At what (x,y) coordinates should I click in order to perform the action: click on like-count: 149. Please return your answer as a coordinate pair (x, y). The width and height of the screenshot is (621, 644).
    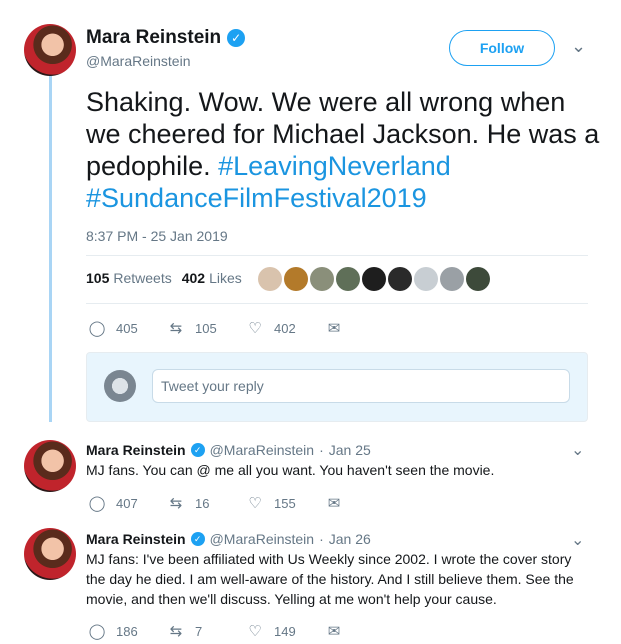
    Looking at the image, I should click on (285, 631).